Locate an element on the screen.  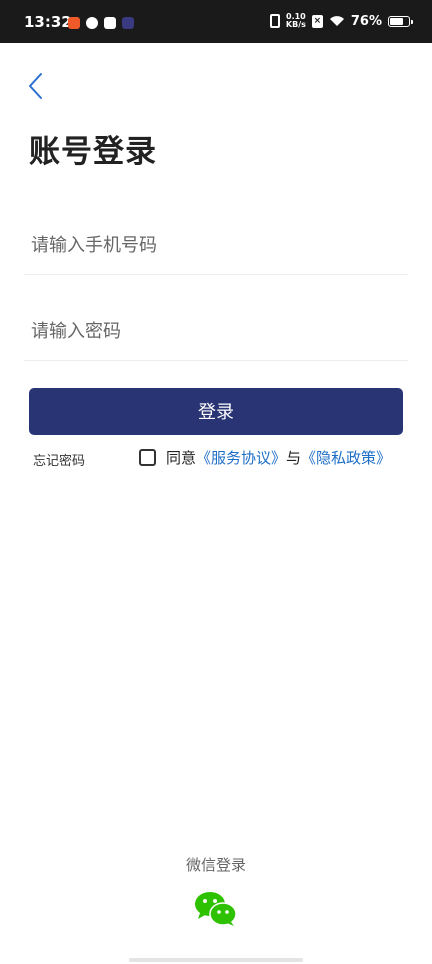
play-notification-icon is located at coordinates (128, 23).